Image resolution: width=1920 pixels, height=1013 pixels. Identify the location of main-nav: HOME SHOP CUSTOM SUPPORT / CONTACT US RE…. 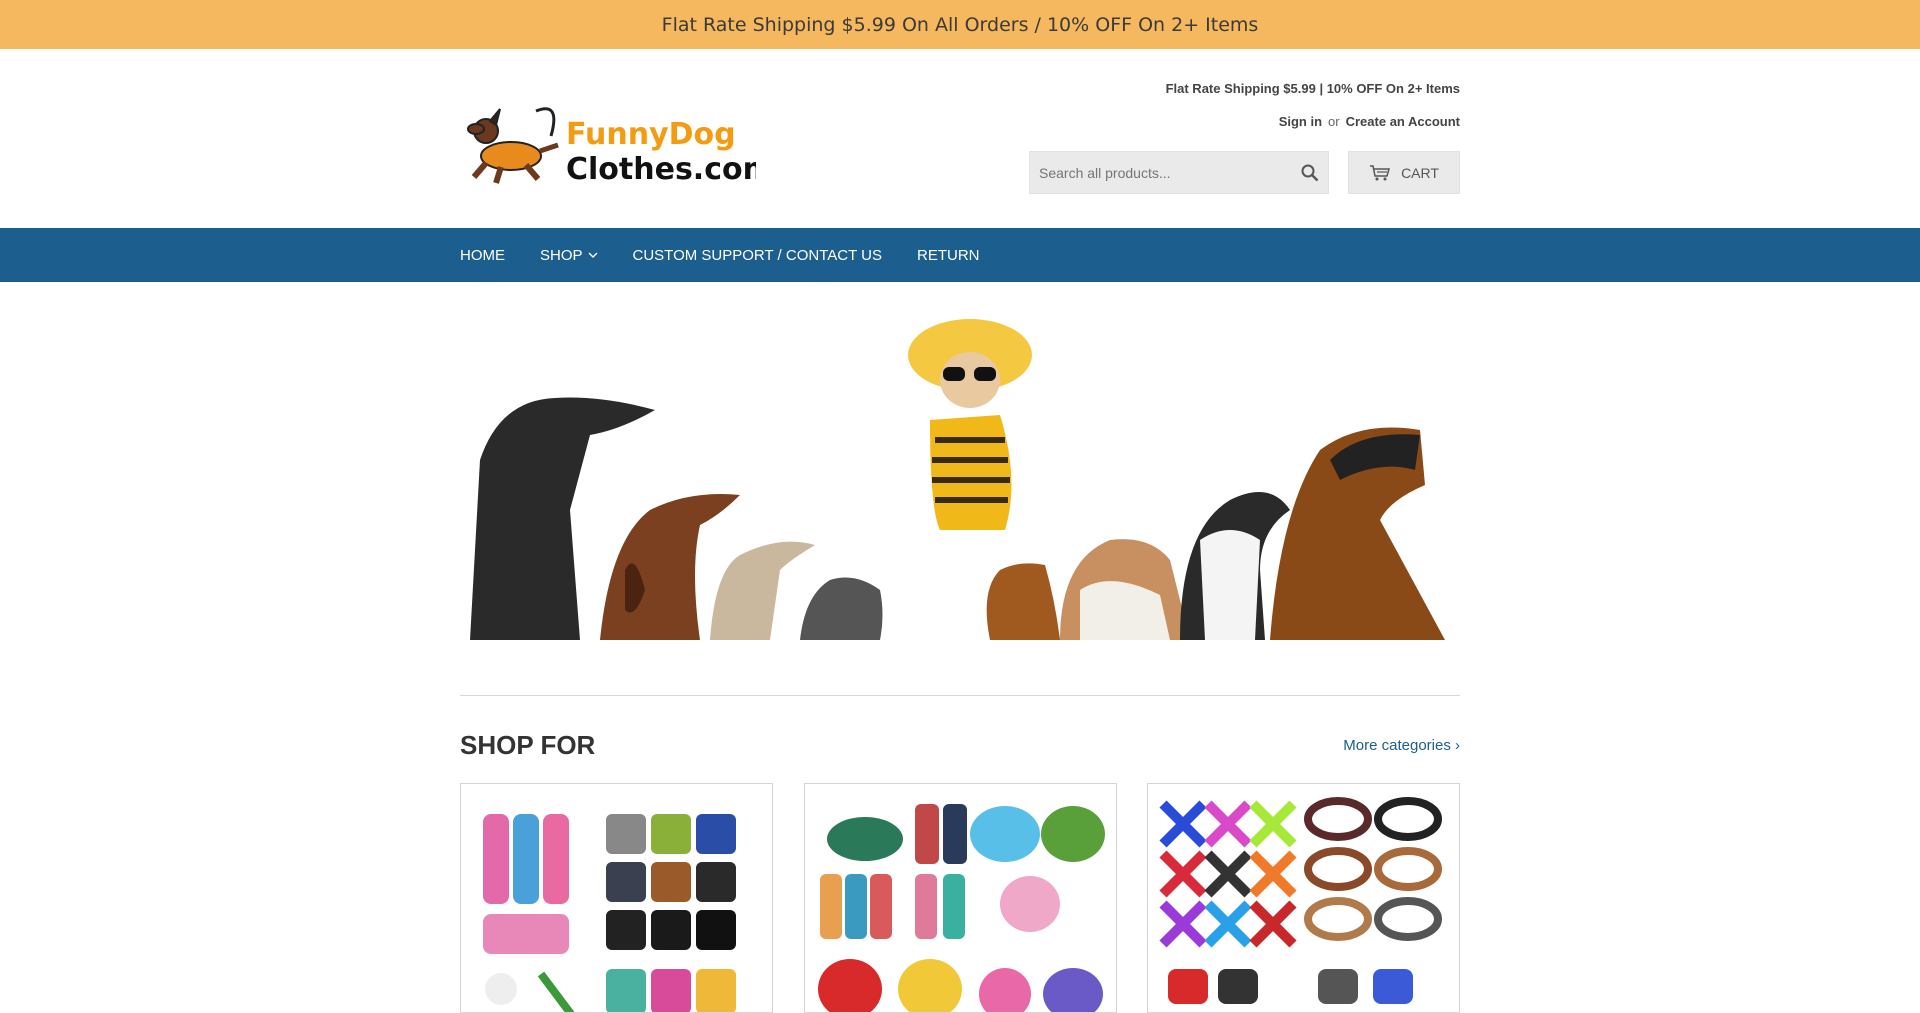
(960, 255).